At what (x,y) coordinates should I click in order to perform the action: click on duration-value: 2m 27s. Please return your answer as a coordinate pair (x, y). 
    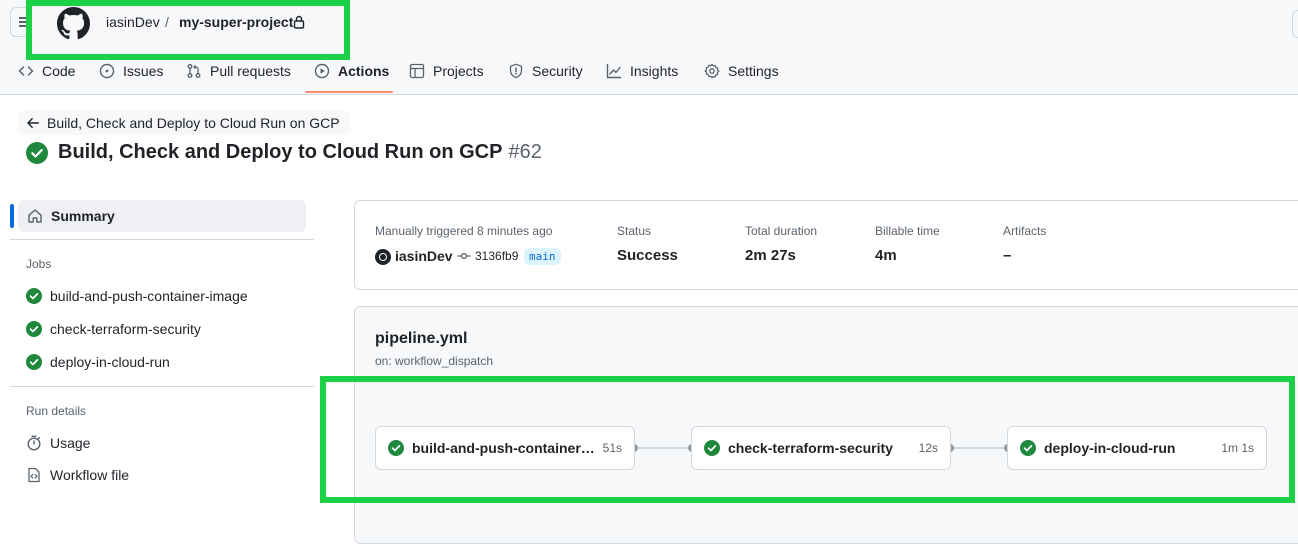
    Looking at the image, I should click on (770, 255).